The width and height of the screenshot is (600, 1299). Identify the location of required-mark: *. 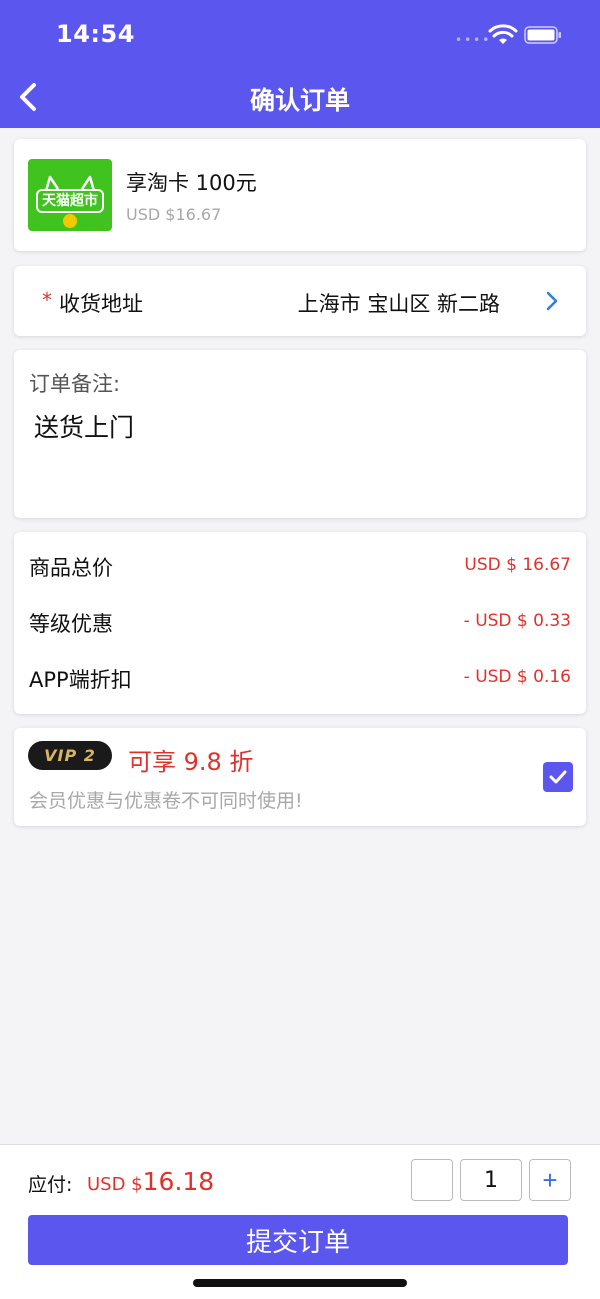
(47, 300).